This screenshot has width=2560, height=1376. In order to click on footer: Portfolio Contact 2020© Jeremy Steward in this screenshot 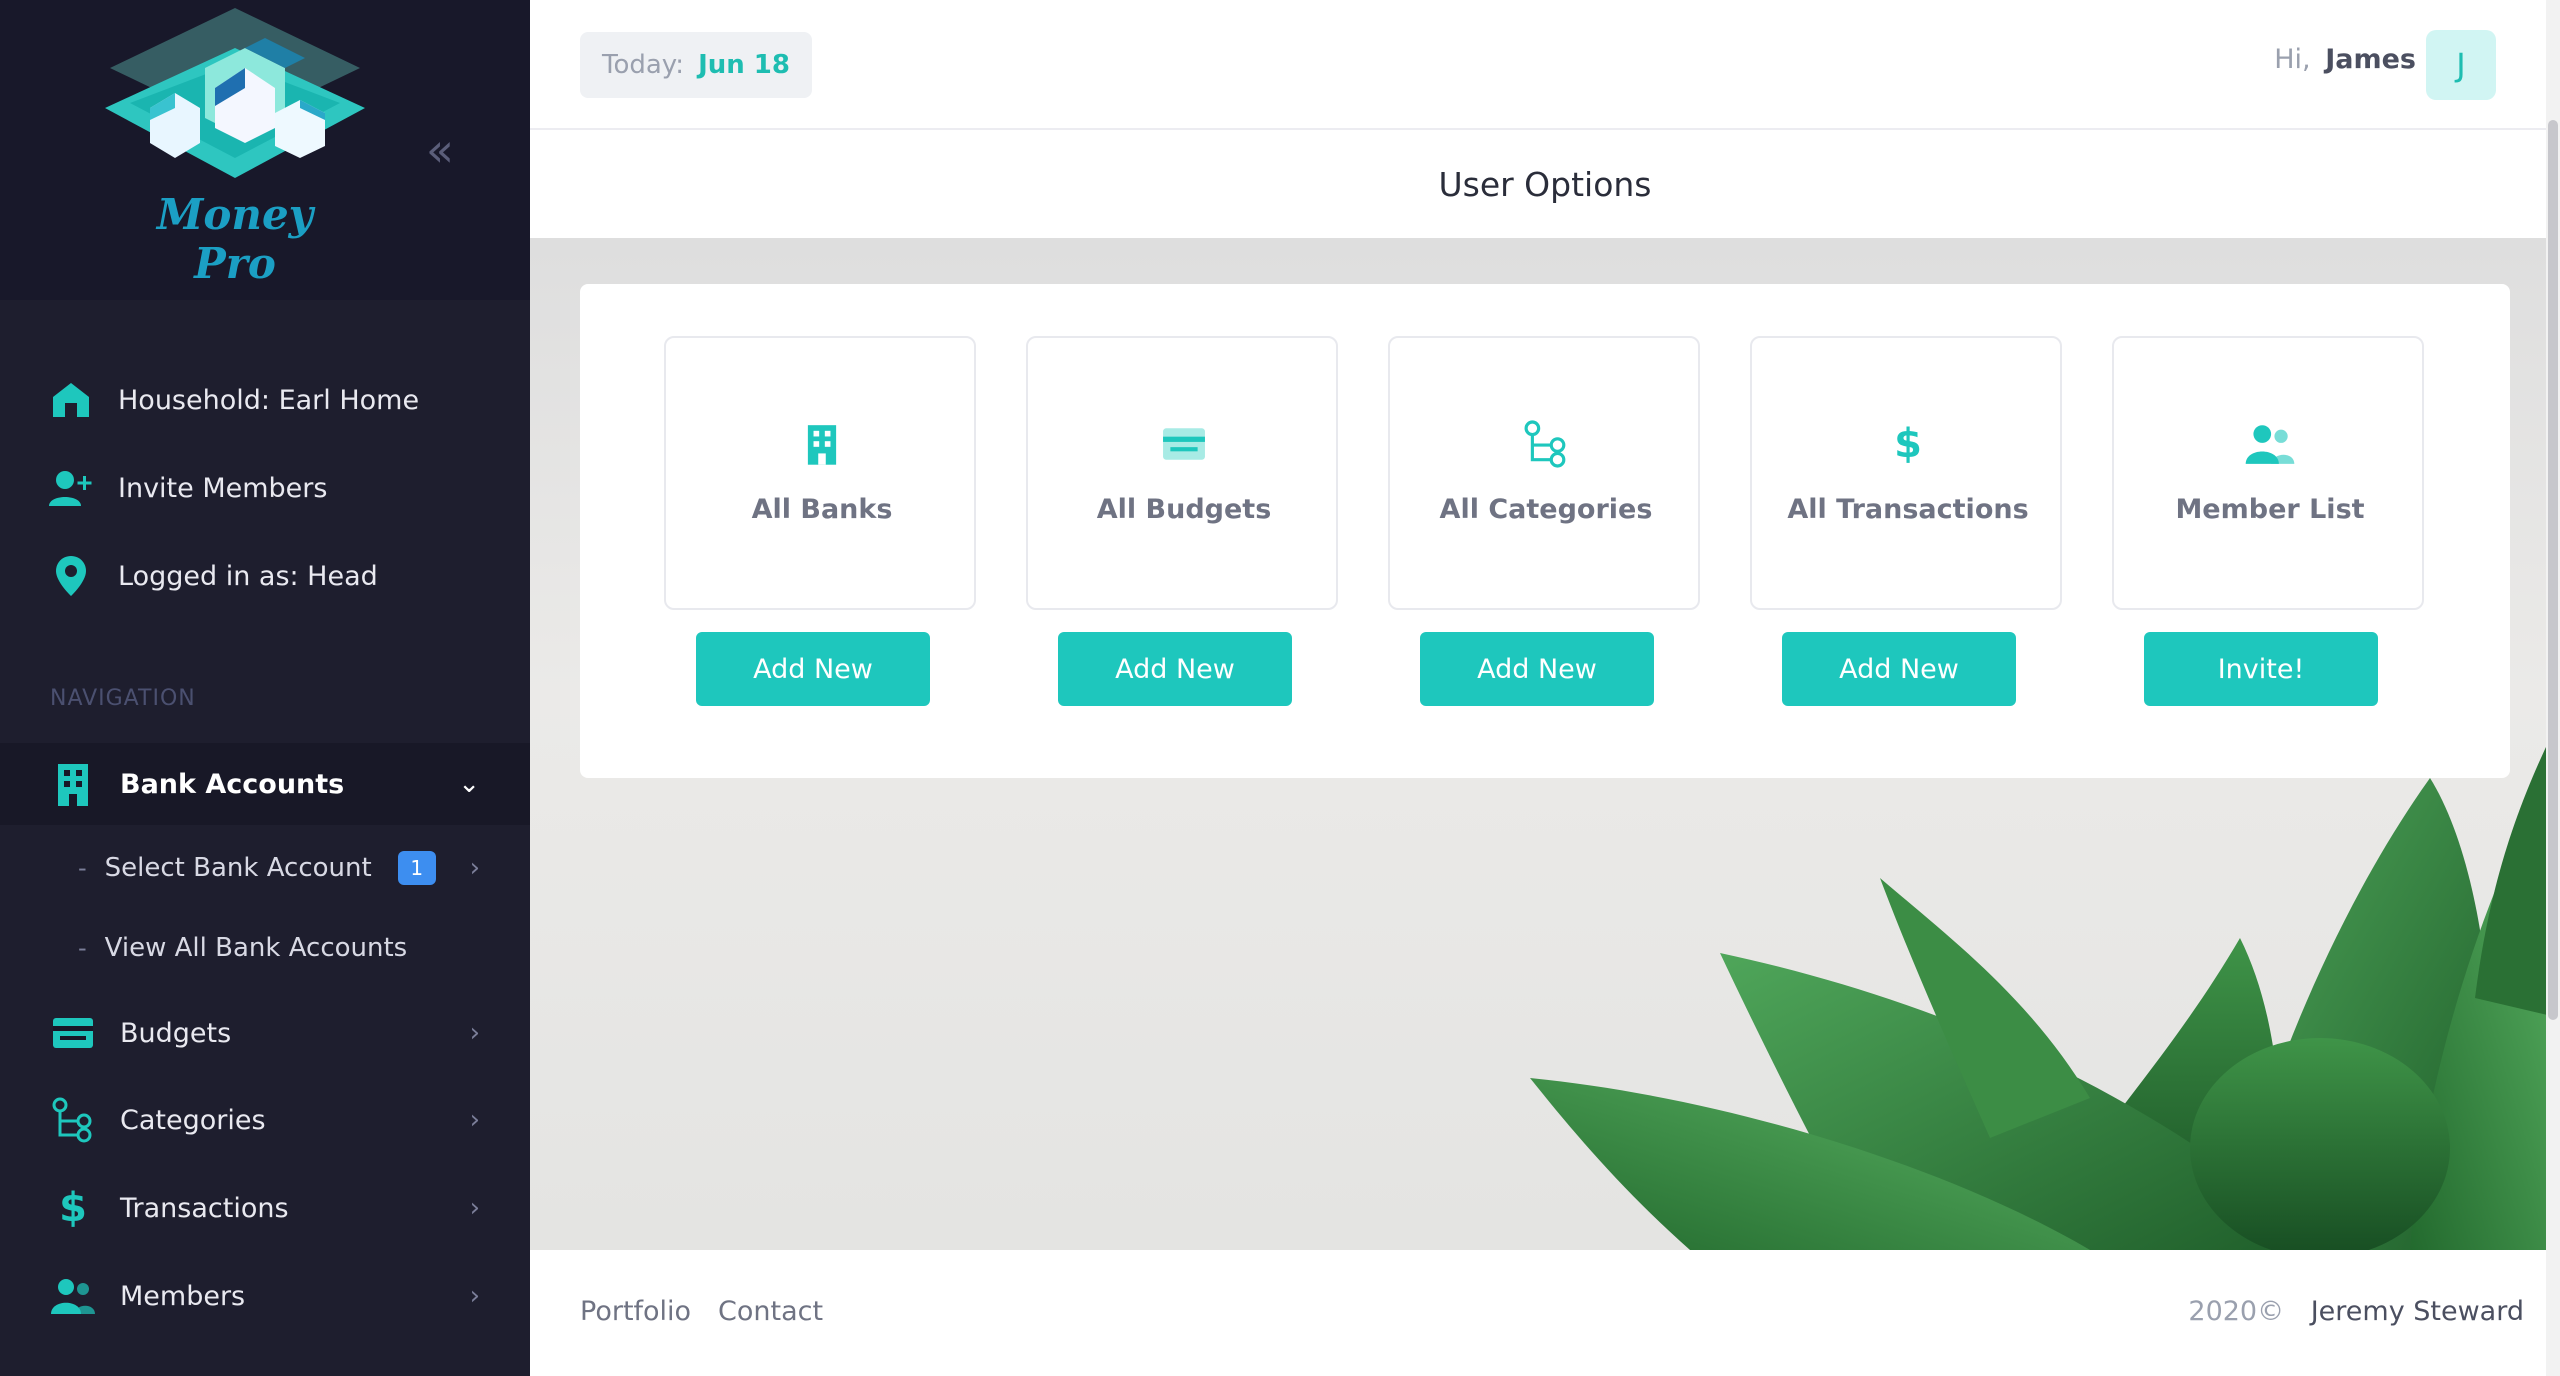, I will do `click(1545, 1313)`.